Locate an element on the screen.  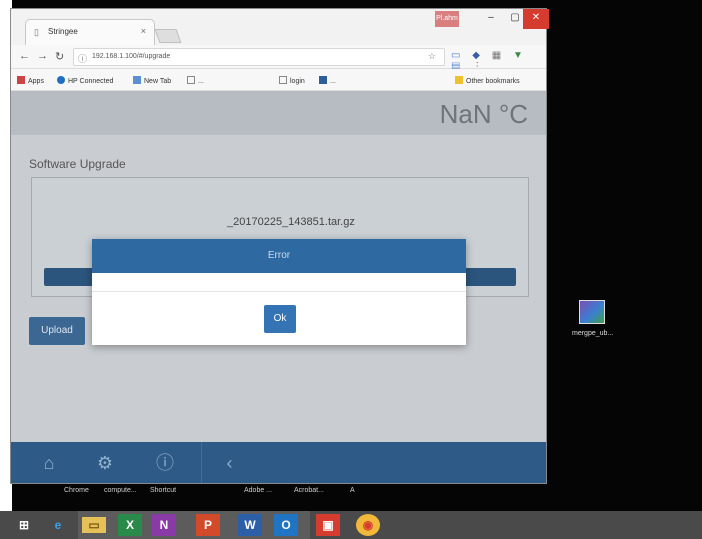
close-window-button: ✕ is located at coordinates (536, 19).